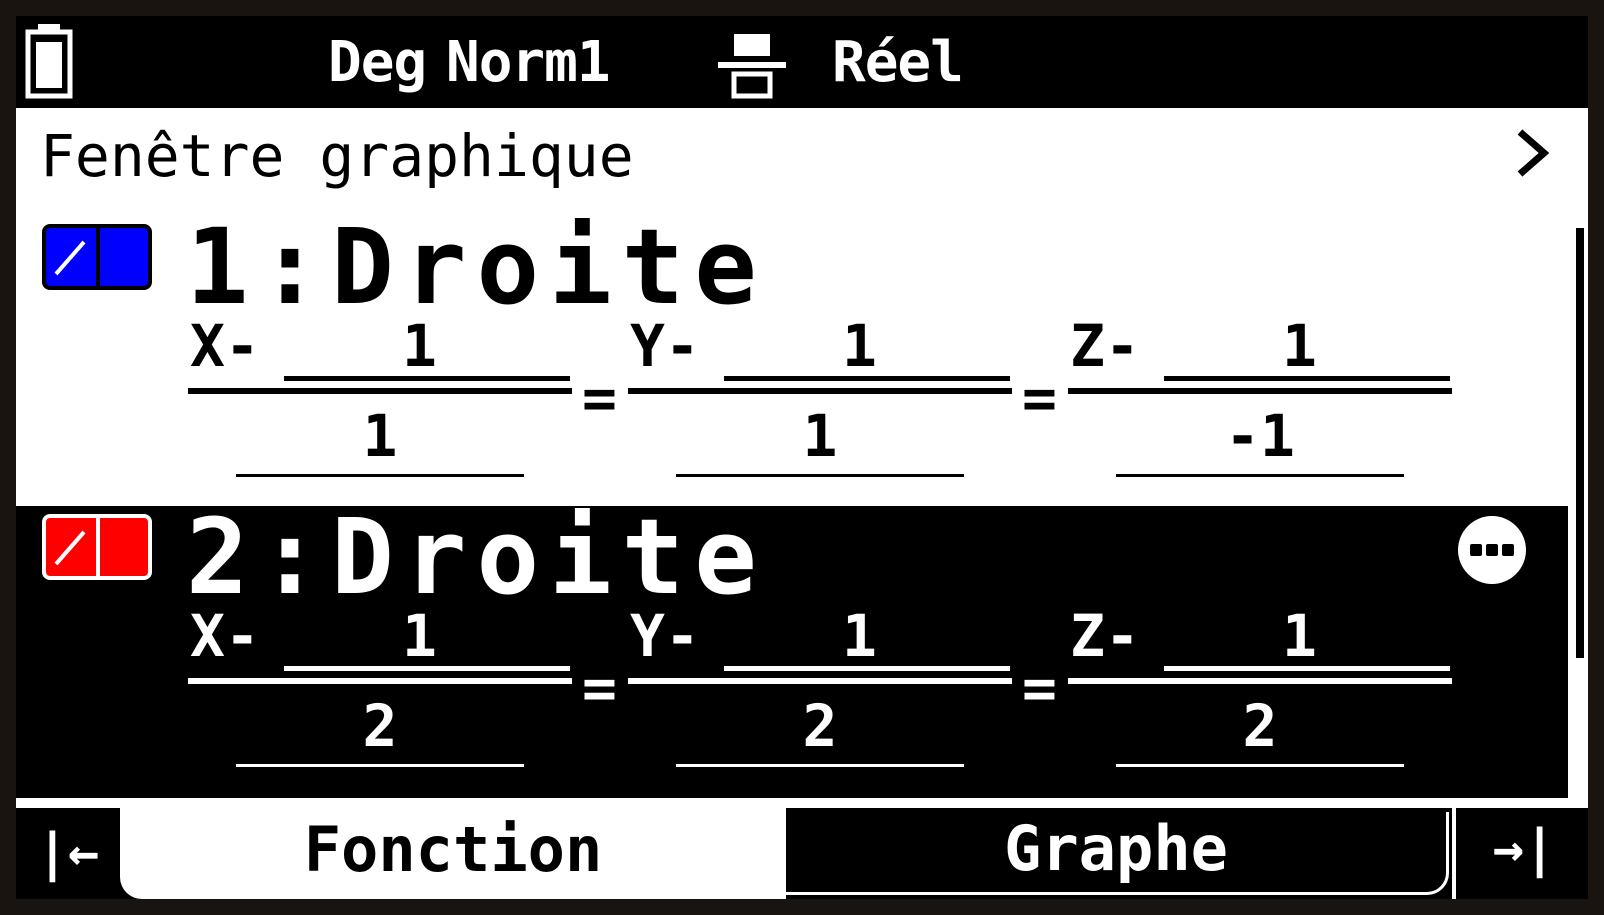 The width and height of the screenshot is (1604, 915). Describe the element at coordinates (1492, 550) in the screenshot. I see `more-options-icon` at that location.